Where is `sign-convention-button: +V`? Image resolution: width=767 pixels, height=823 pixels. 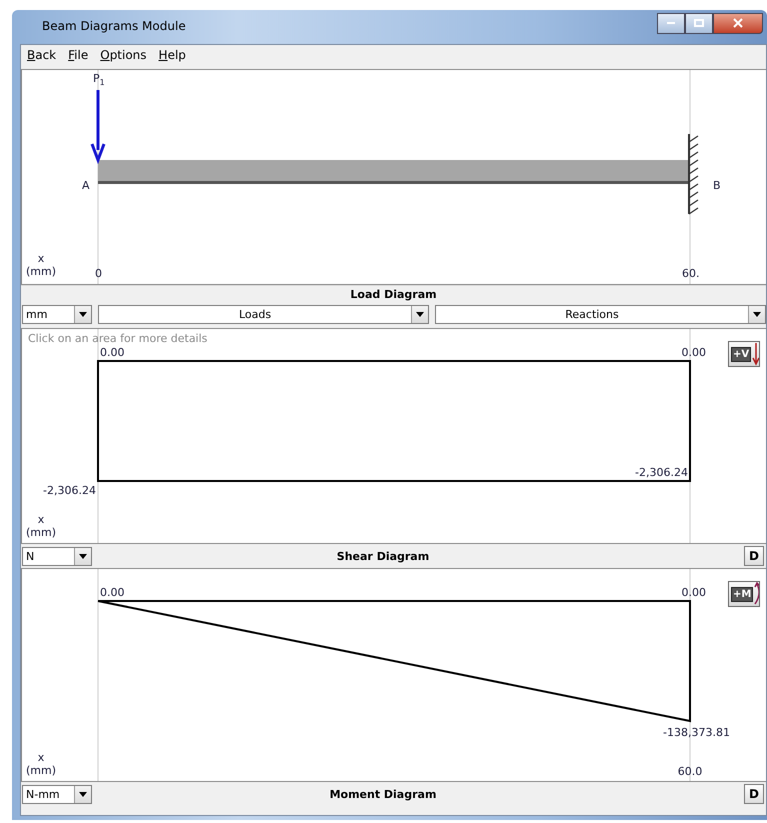
sign-convention-button: +V is located at coordinates (744, 354).